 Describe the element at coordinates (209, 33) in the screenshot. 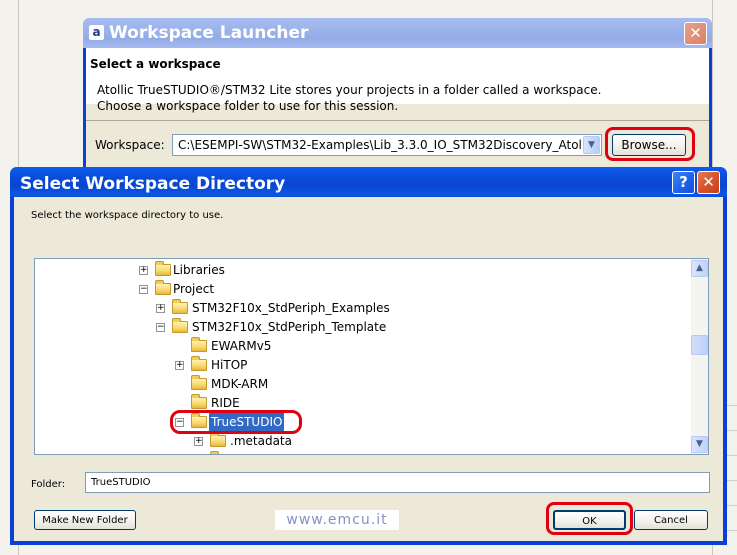

I see `workspace-launcher-title: Workspace Launcher` at that location.